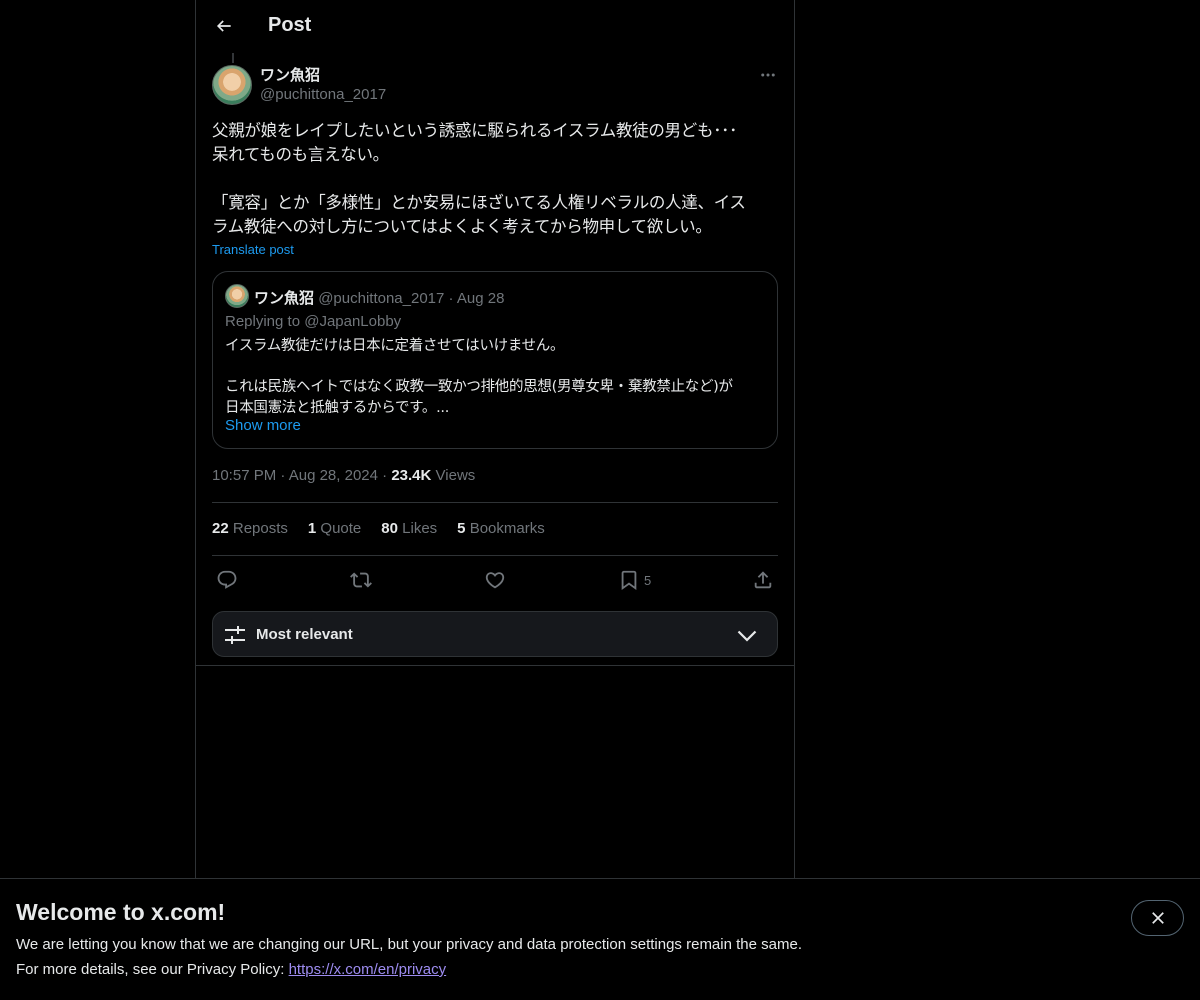 Image resolution: width=1200 pixels, height=1000 pixels. I want to click on bookmark-count: 5, so click(648, 580).